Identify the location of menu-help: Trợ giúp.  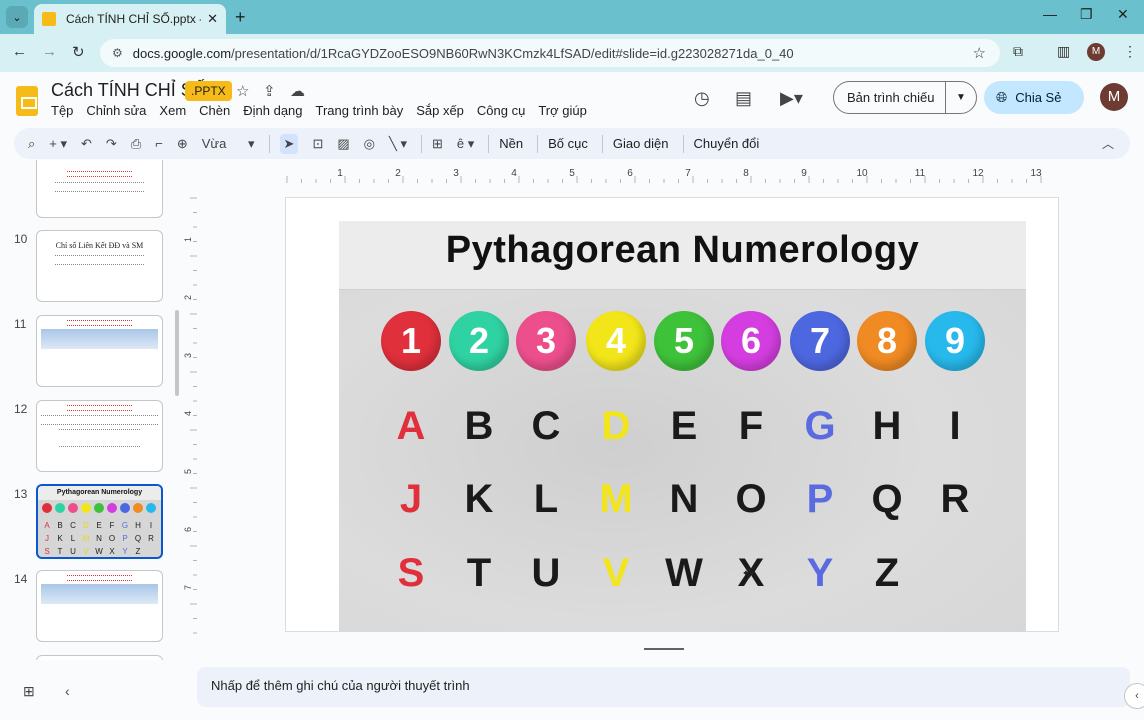
(562, 110).